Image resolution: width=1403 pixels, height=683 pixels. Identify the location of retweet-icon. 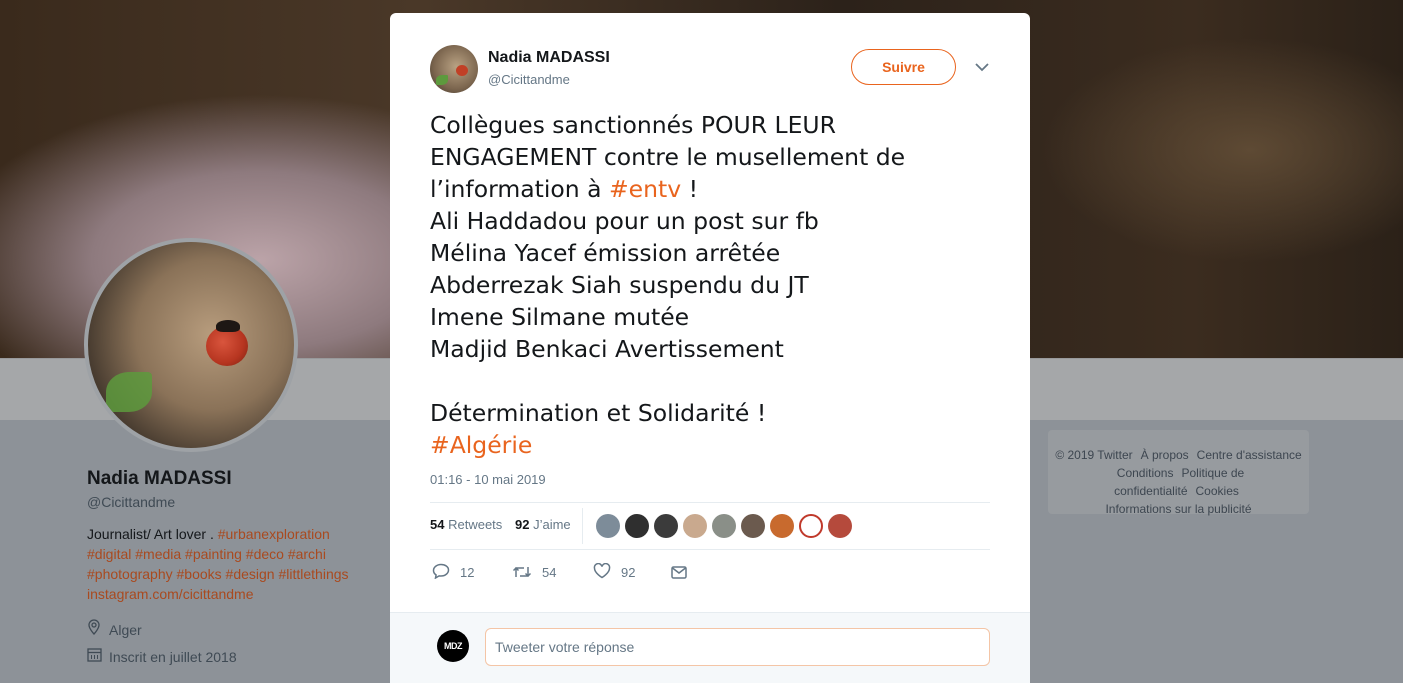
(522, 573).